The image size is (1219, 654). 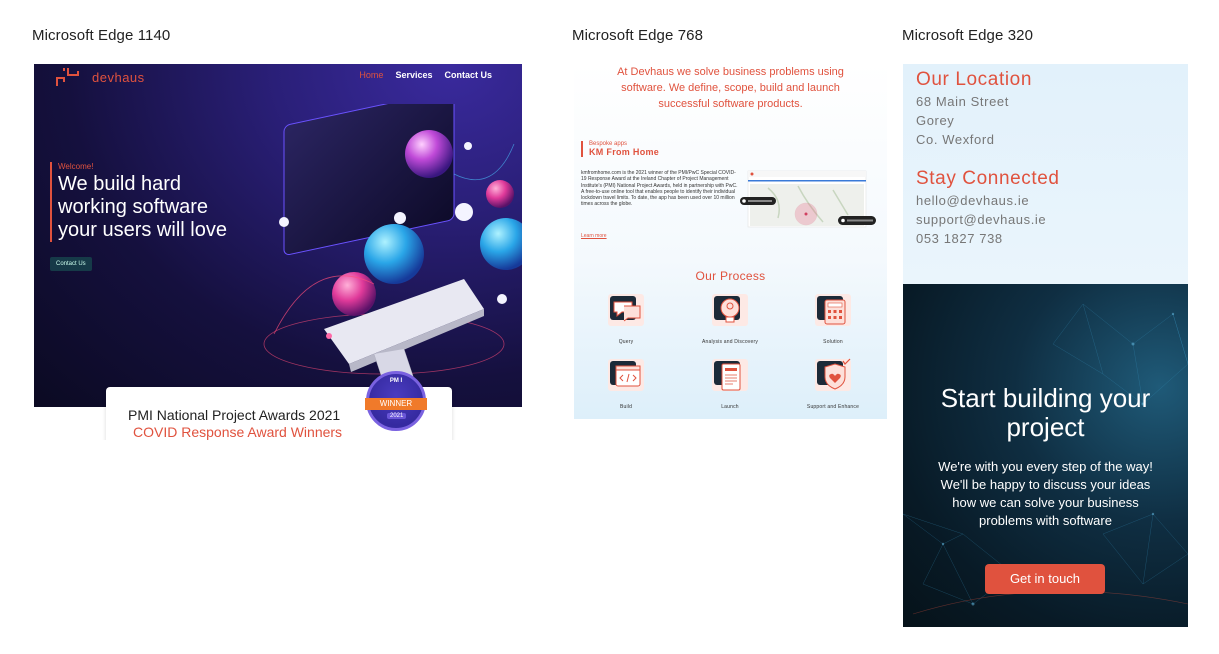 I want to click on hero-heading-line: working software, so click(x=133, y=207).